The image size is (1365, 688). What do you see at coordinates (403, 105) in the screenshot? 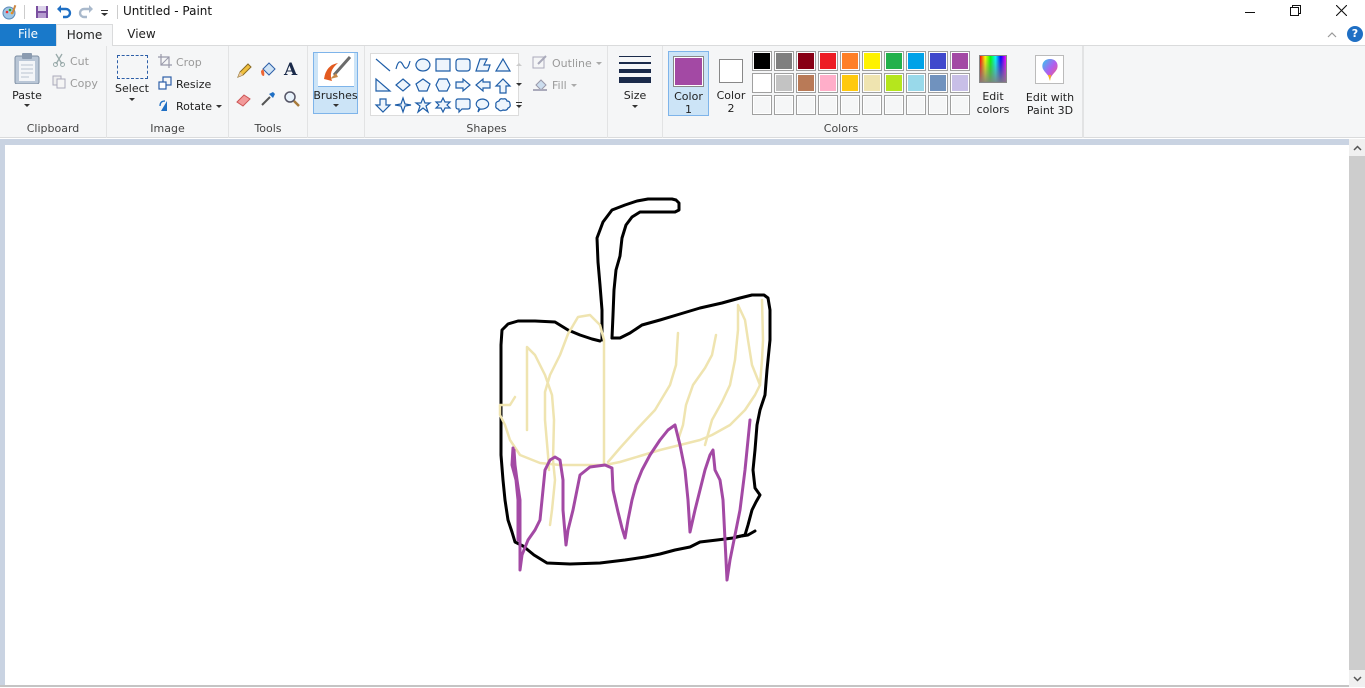
I see `shape-four-point-star-icon` at bounding box center [403, 105].